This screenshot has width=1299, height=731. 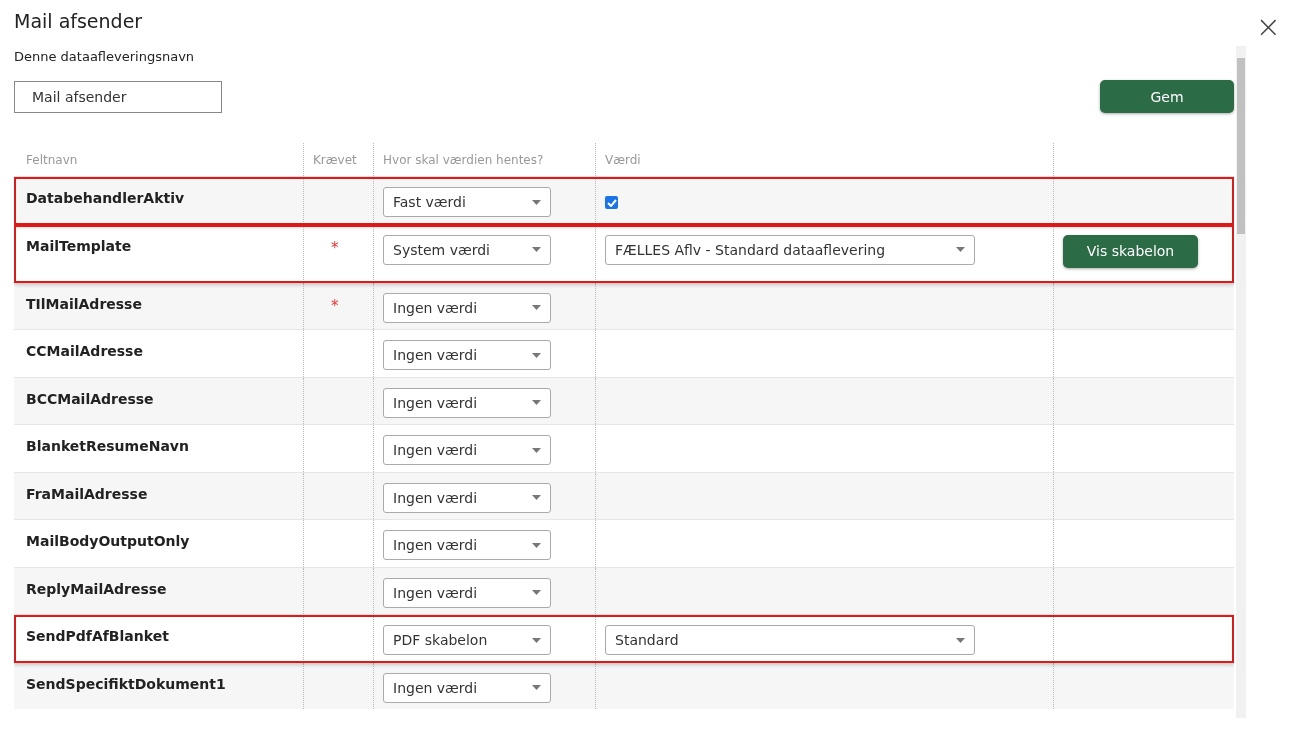 What do you see at coordinates (790, 640) in the screenshot?
I see `value-dropdown: Standard` at bounding box center [790, 640].